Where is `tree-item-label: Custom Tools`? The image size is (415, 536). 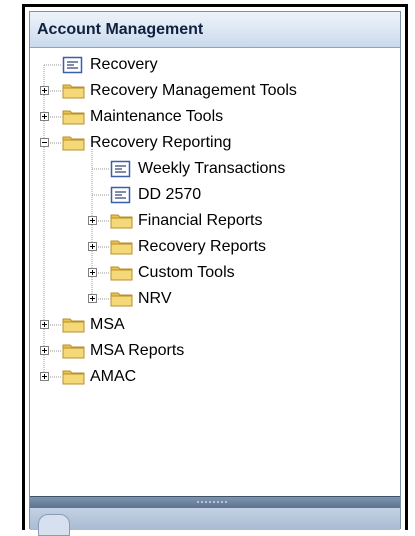 tree-item-label: Custom Tools is located at coordinates (186, 272).